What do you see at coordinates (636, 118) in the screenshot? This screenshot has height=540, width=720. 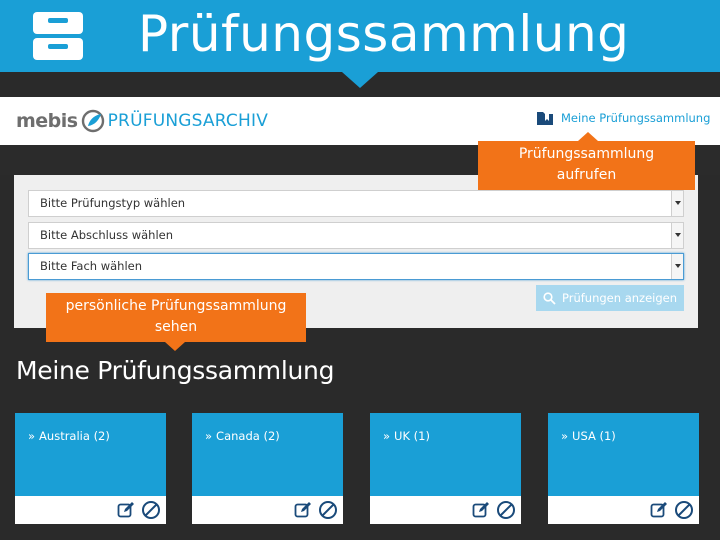 I see `my-collection-link-label: Meine Prüfungssammlung` at bounding box center [636, 118].